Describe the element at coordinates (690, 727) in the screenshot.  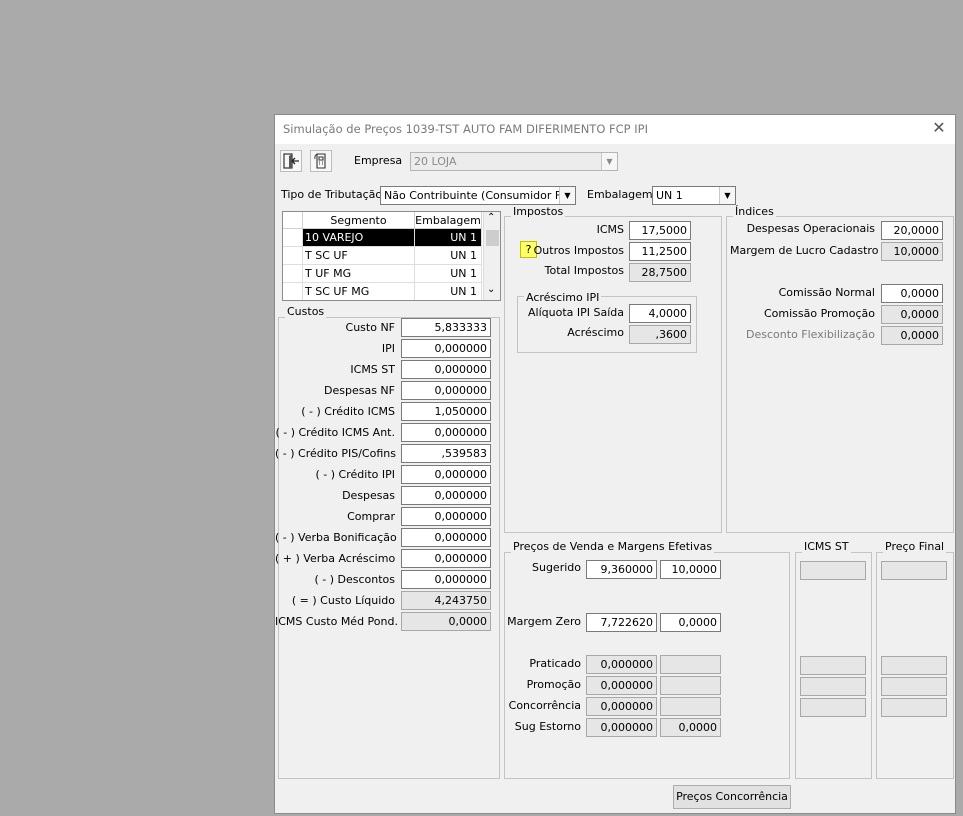
I see `sug-estorno-margem-field: 0,0000` at that location.